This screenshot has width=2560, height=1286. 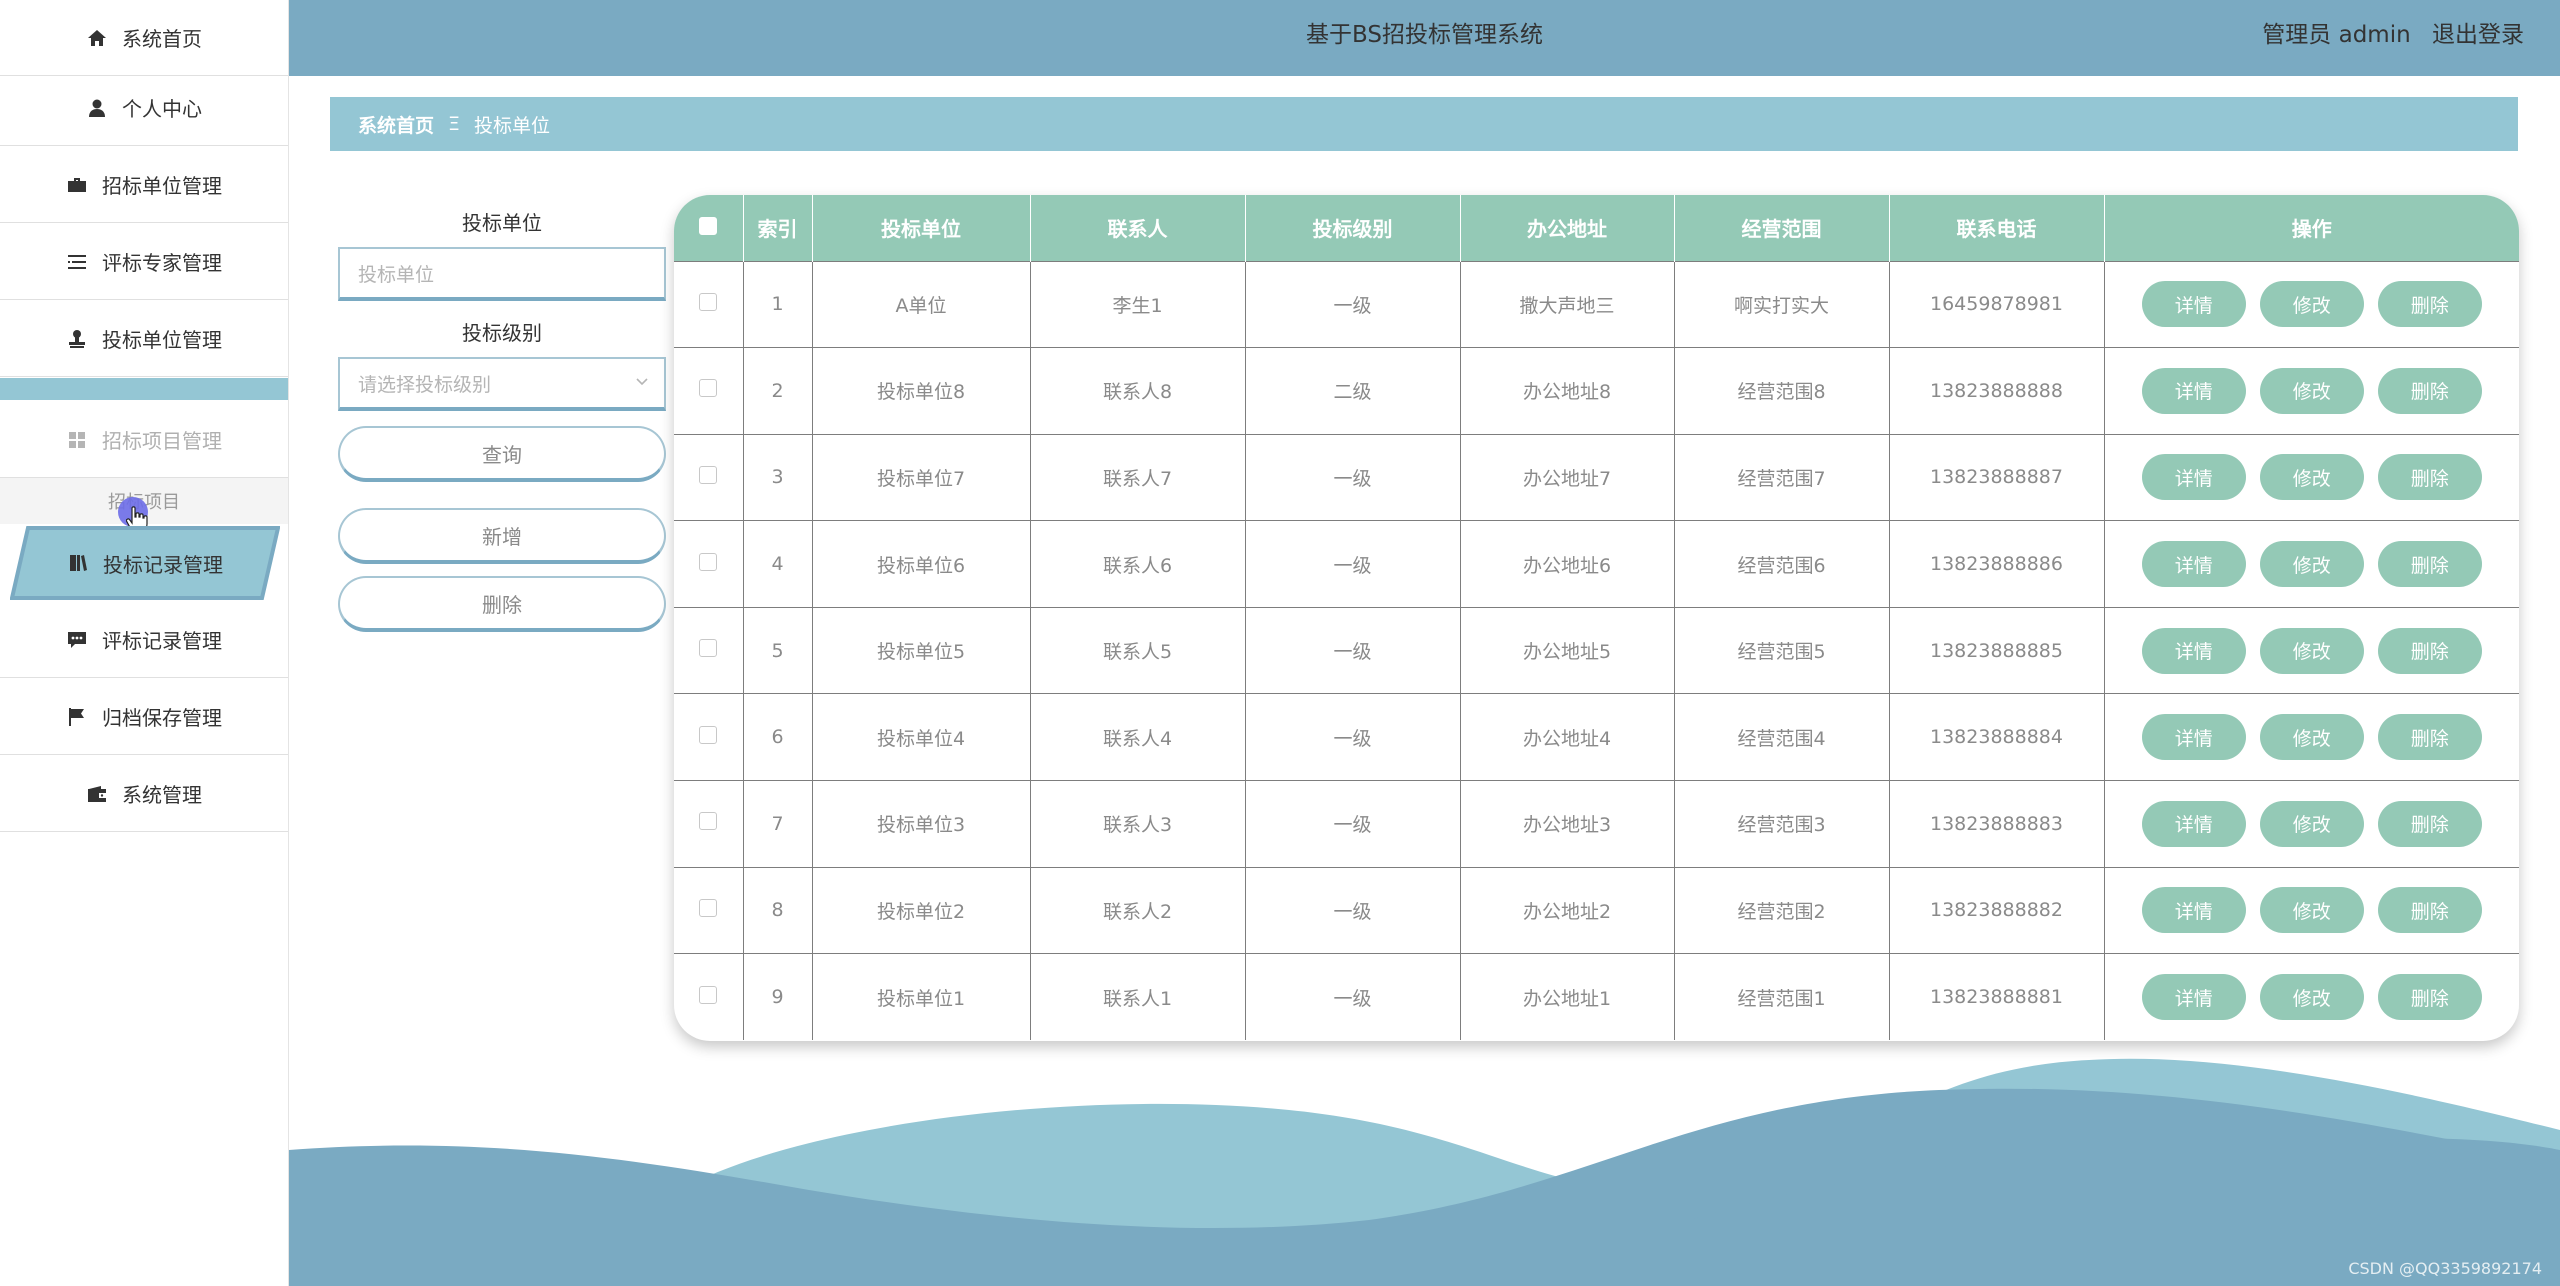 What do you see at coordinates (1138, 228) in the screenshot?
I see `column-header-contact: 联系人` at bounding box center [1138, 228].